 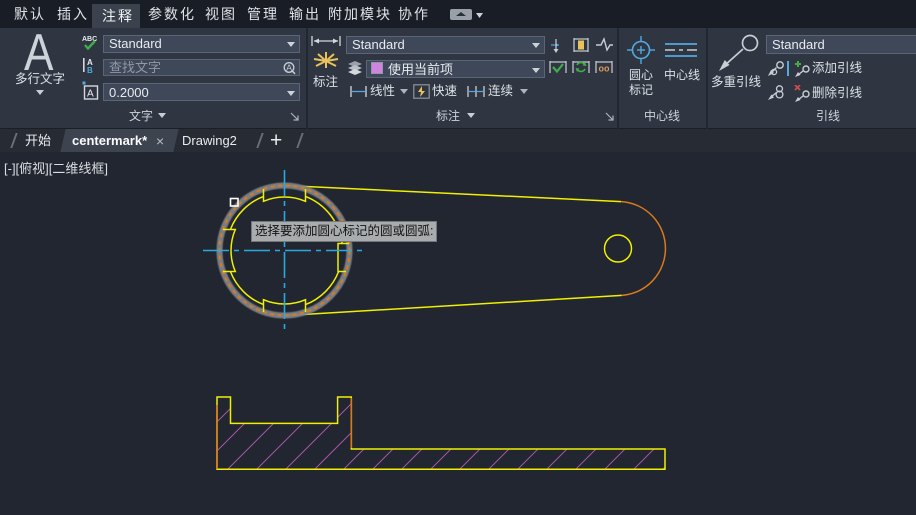 I want to click on svg-text: oo, so click(x=604, y=69).